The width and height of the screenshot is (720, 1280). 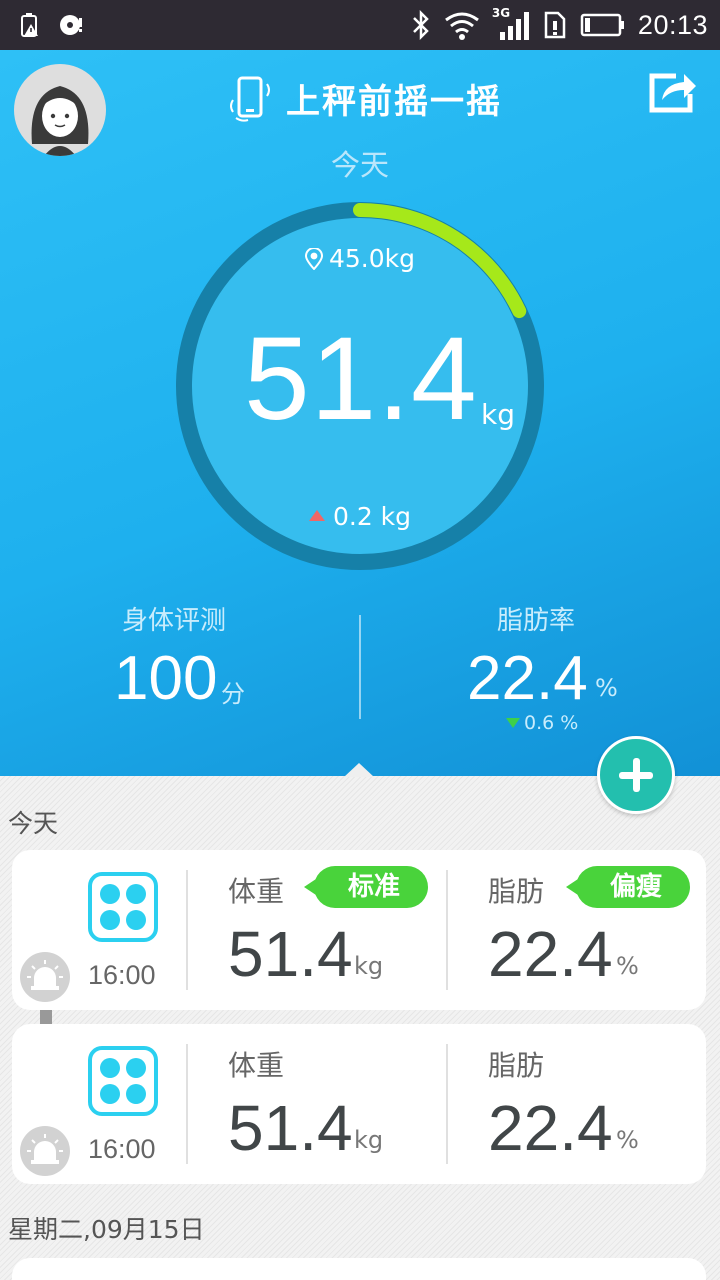 What do you see at coordinates (527, 678) in the screenshot?
I see `body-fat-value: 22.4` at bounding box center [527, 678].